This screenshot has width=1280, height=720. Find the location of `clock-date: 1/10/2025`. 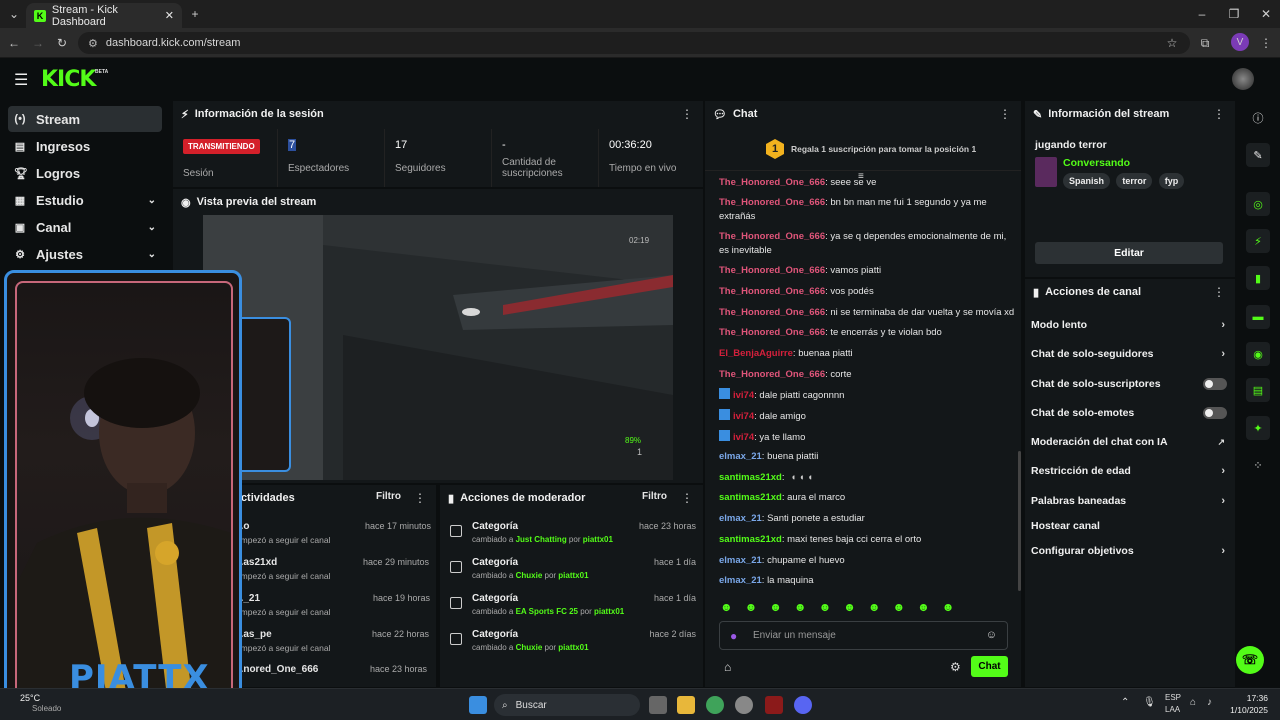

clock-date: 1/10/2025 is located at coordinates (1245, 710).